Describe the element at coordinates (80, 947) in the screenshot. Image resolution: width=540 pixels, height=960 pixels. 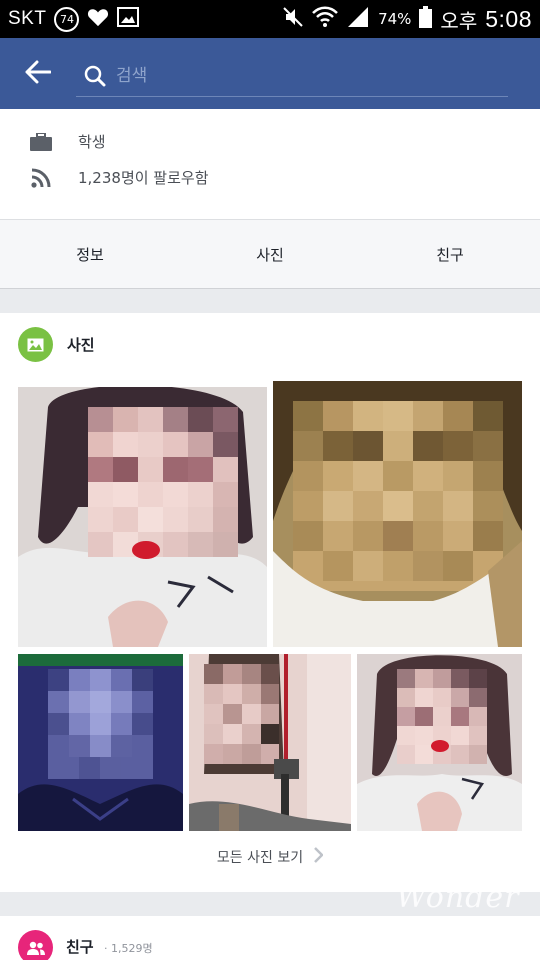
I see `friends-card-title: 친구` at that location.